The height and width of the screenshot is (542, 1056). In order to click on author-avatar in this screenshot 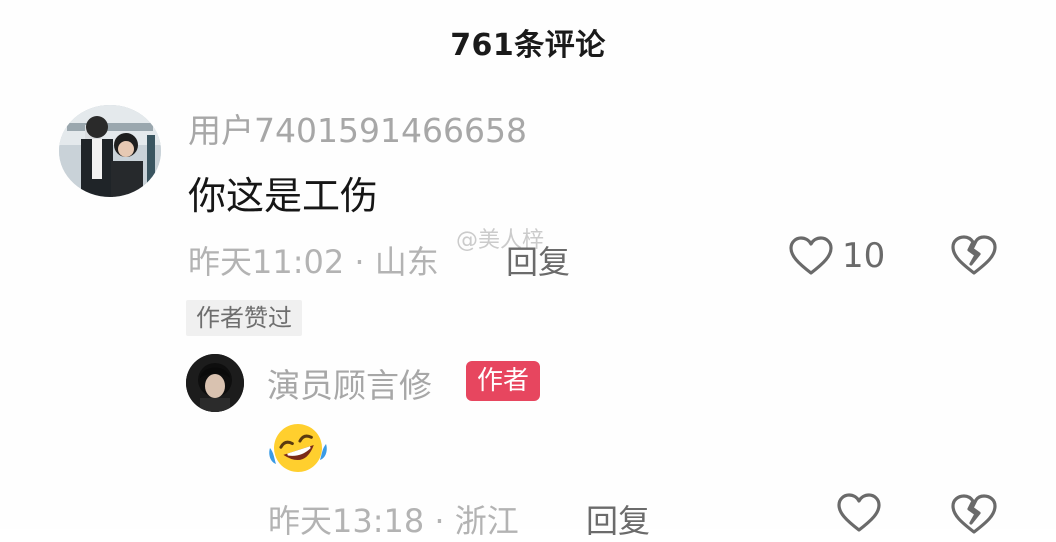, I will do `click(215, 383)`.